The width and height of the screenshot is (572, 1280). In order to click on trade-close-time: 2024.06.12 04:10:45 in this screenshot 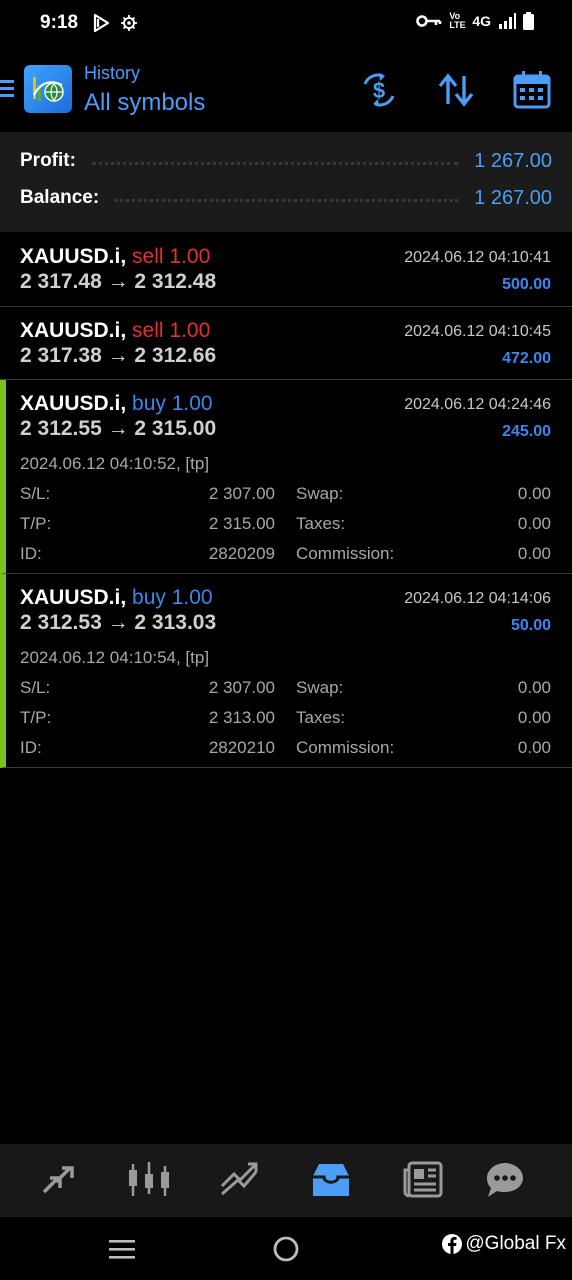, I will do `click(477, 331)`.